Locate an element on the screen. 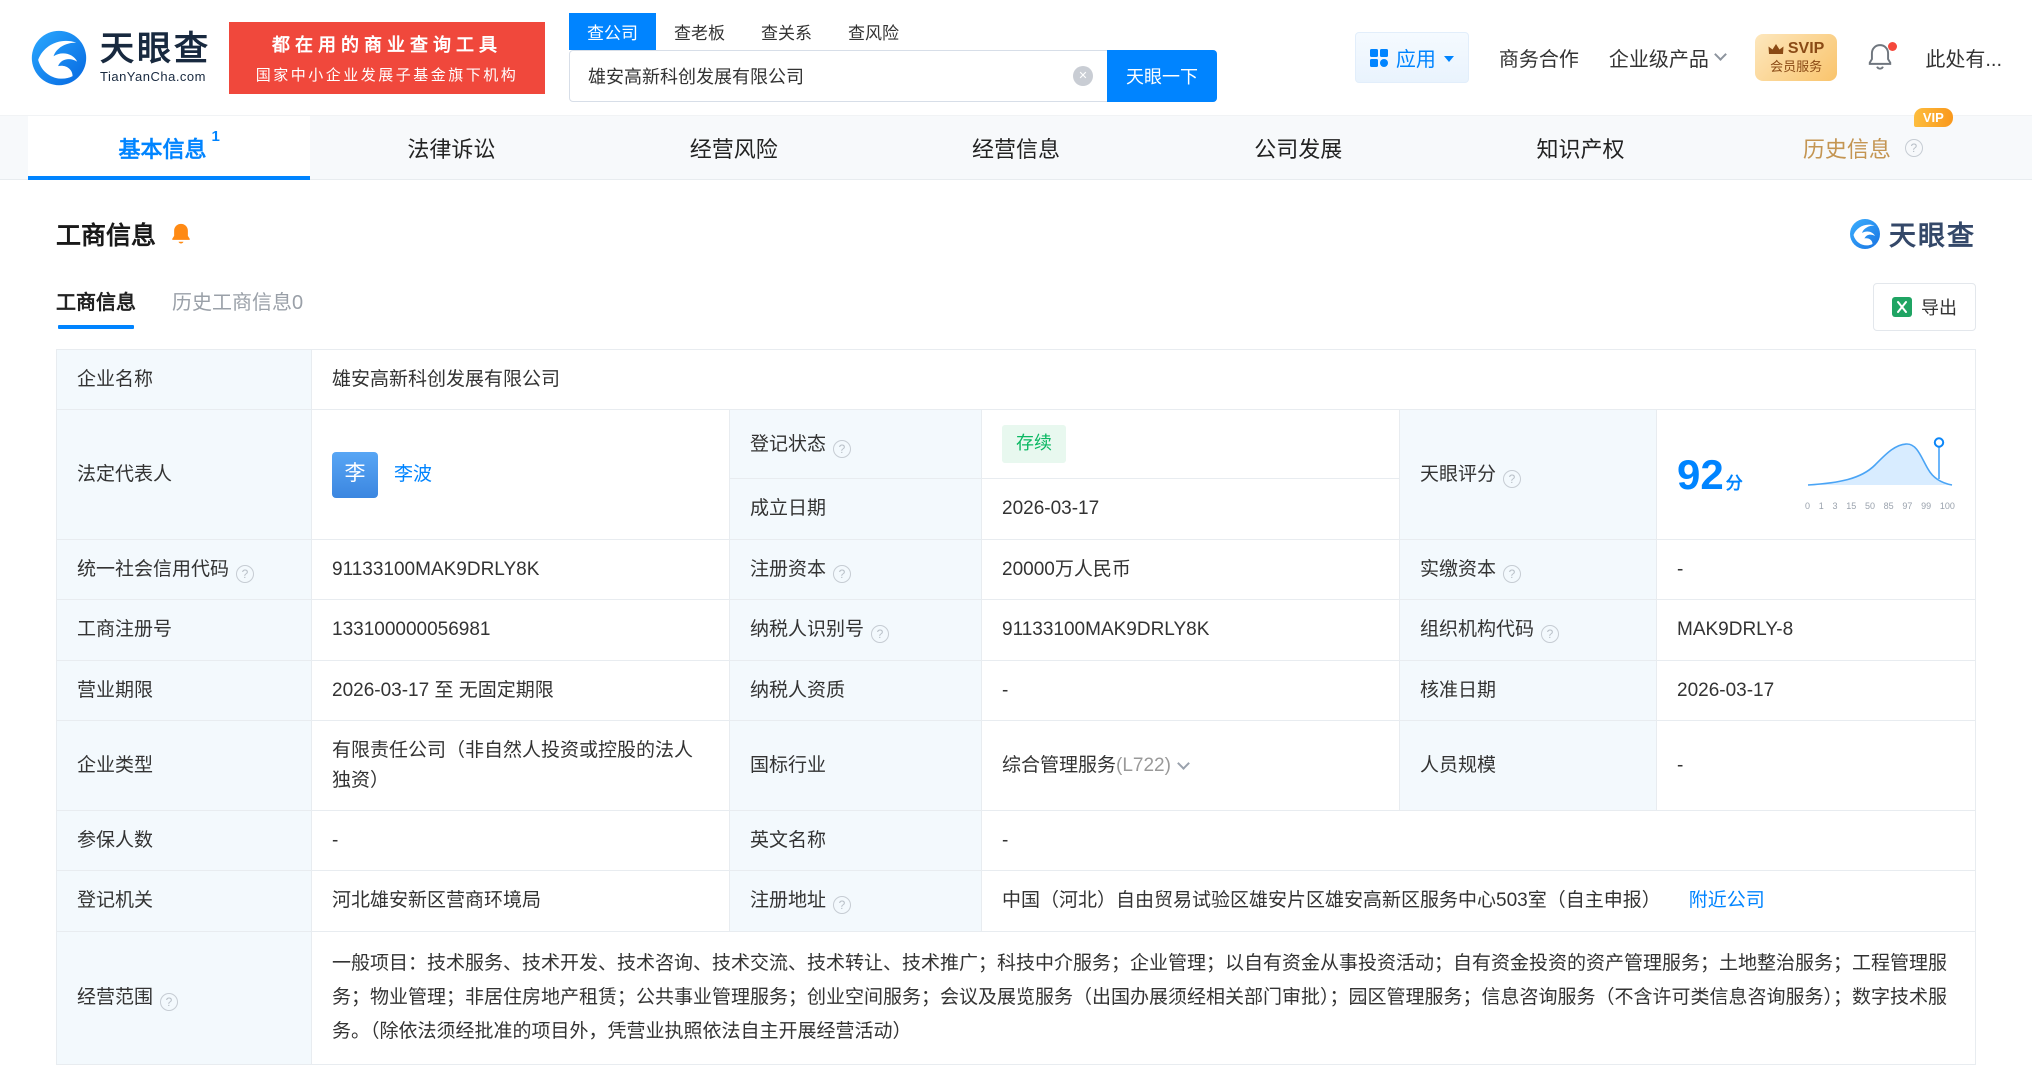 The height and width of the screenshot is (1065, 2032). search-tab-risk: 查风险 is located at coordinates (873, 31).